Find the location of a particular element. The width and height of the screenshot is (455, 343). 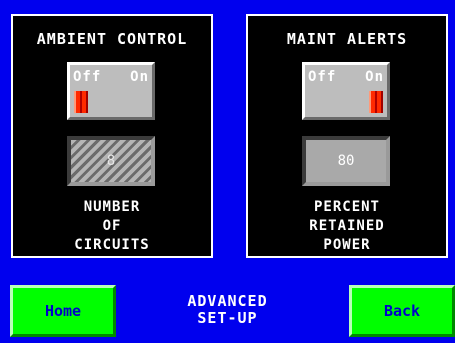

percent-retained-power-value: 80 is located at coordinates (346, 161).